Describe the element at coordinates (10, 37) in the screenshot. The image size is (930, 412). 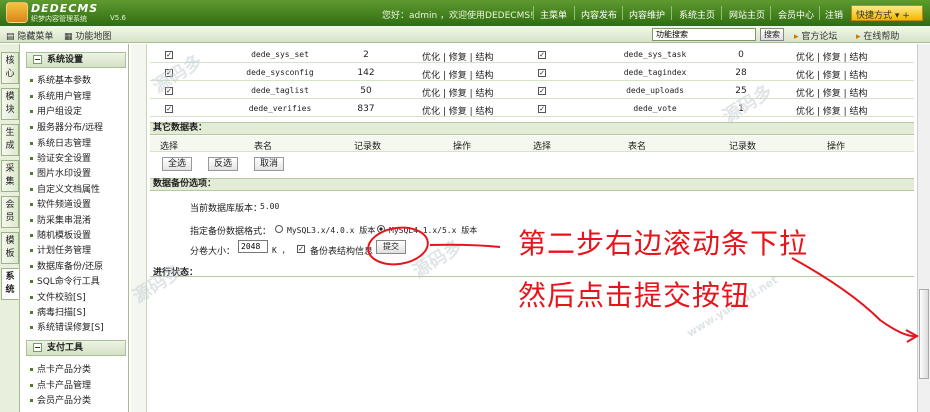
I see `menu-icon: ▤` at that location.